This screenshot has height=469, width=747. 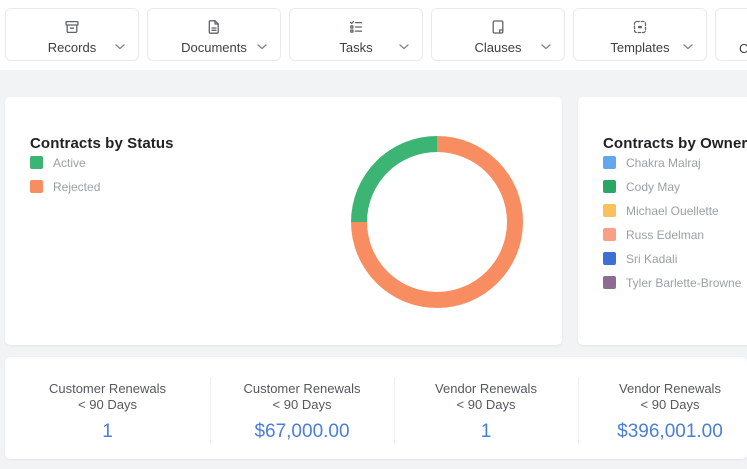 What do you see at coordinates (640, 47) in the screenshot?
I see `nav-item-label: Templates` at bounding box center [640, 47].